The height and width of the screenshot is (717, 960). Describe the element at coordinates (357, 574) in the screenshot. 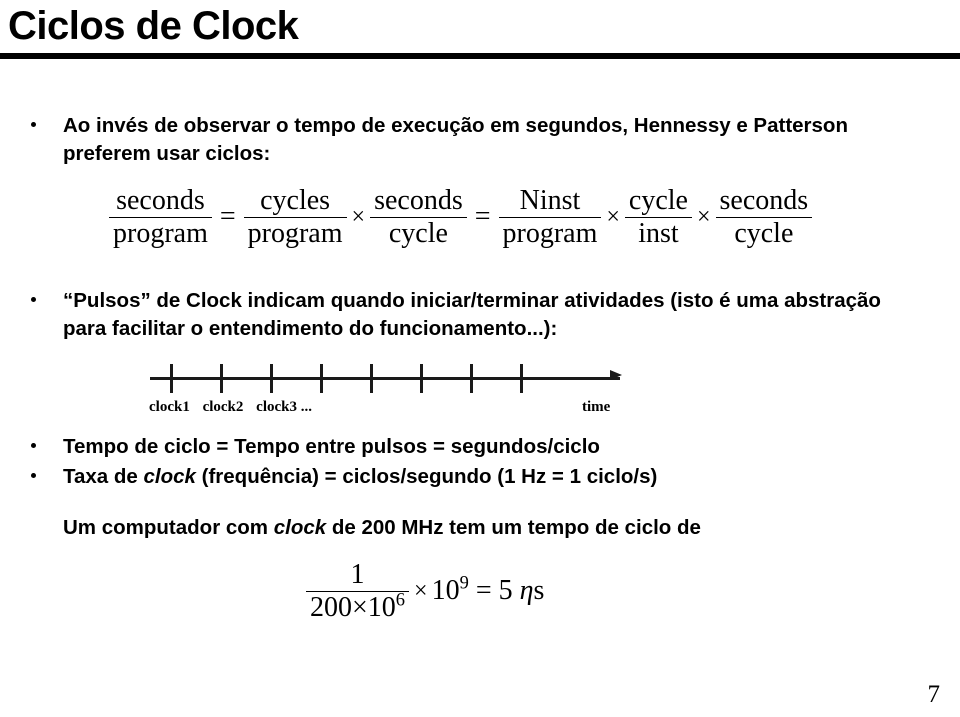

I see `fraction-numerator: 1` at that location.